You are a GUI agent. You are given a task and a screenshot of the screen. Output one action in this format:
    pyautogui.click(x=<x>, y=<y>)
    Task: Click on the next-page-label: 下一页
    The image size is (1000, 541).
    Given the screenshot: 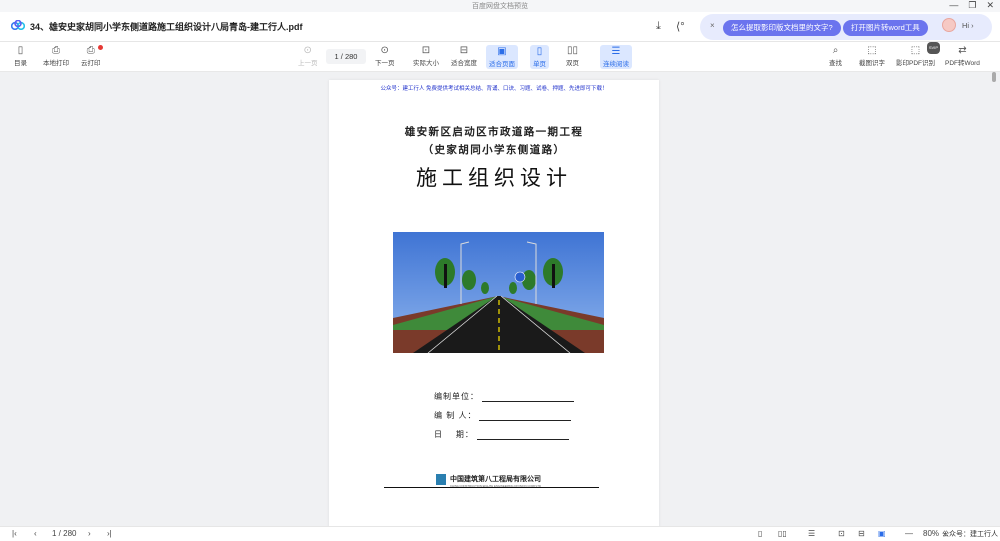 What is the action you would take?
    pyautogui.click(x=385, y=63)
    